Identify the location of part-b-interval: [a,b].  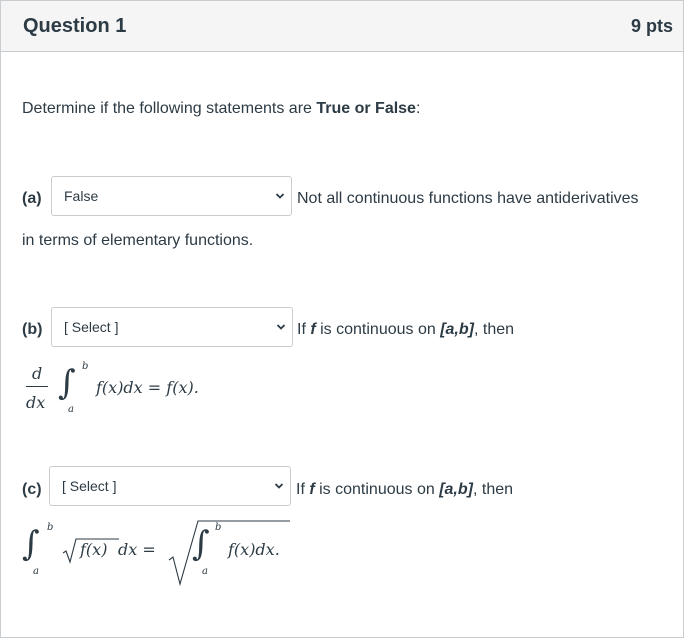
(457, 329).